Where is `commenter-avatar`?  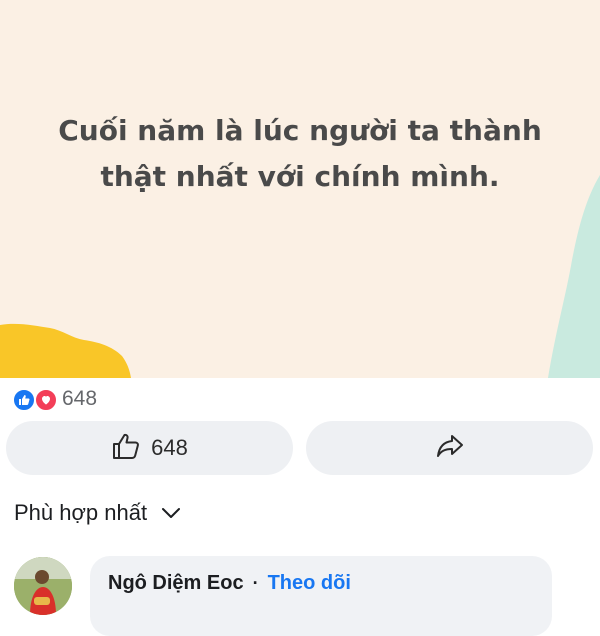
commenter-avatar is located at coordinates (43, 586).